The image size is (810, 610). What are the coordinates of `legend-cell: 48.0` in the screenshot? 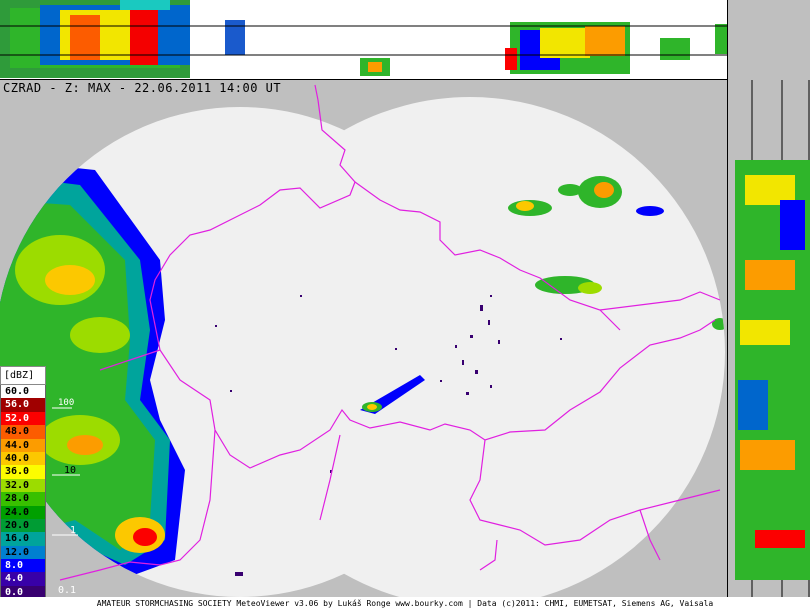 It's located at (23, 432).